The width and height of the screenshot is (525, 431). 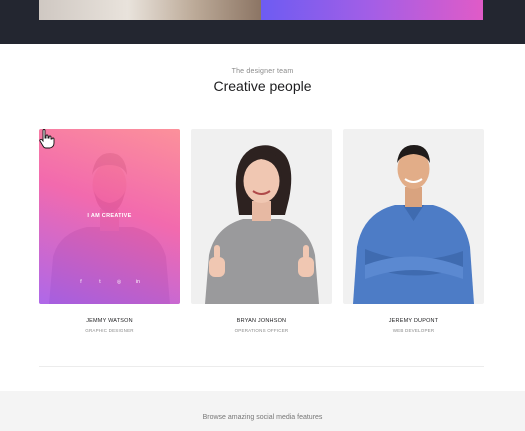 I want to click on section-eyebrow: The designer team, so click(x=262, y=71).